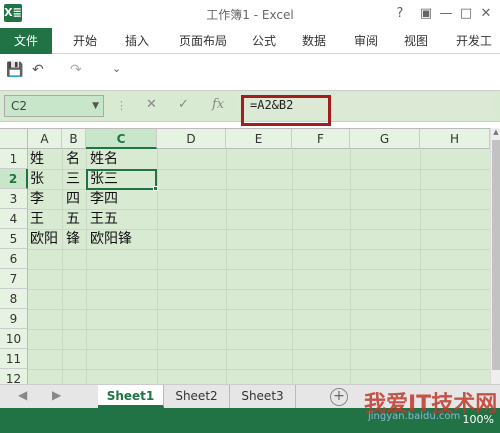 This screenshot has width=500, height=433. Describe the element at coordinates (14, 359) in the screenshot. I see `row-header-11: 11` at that location.